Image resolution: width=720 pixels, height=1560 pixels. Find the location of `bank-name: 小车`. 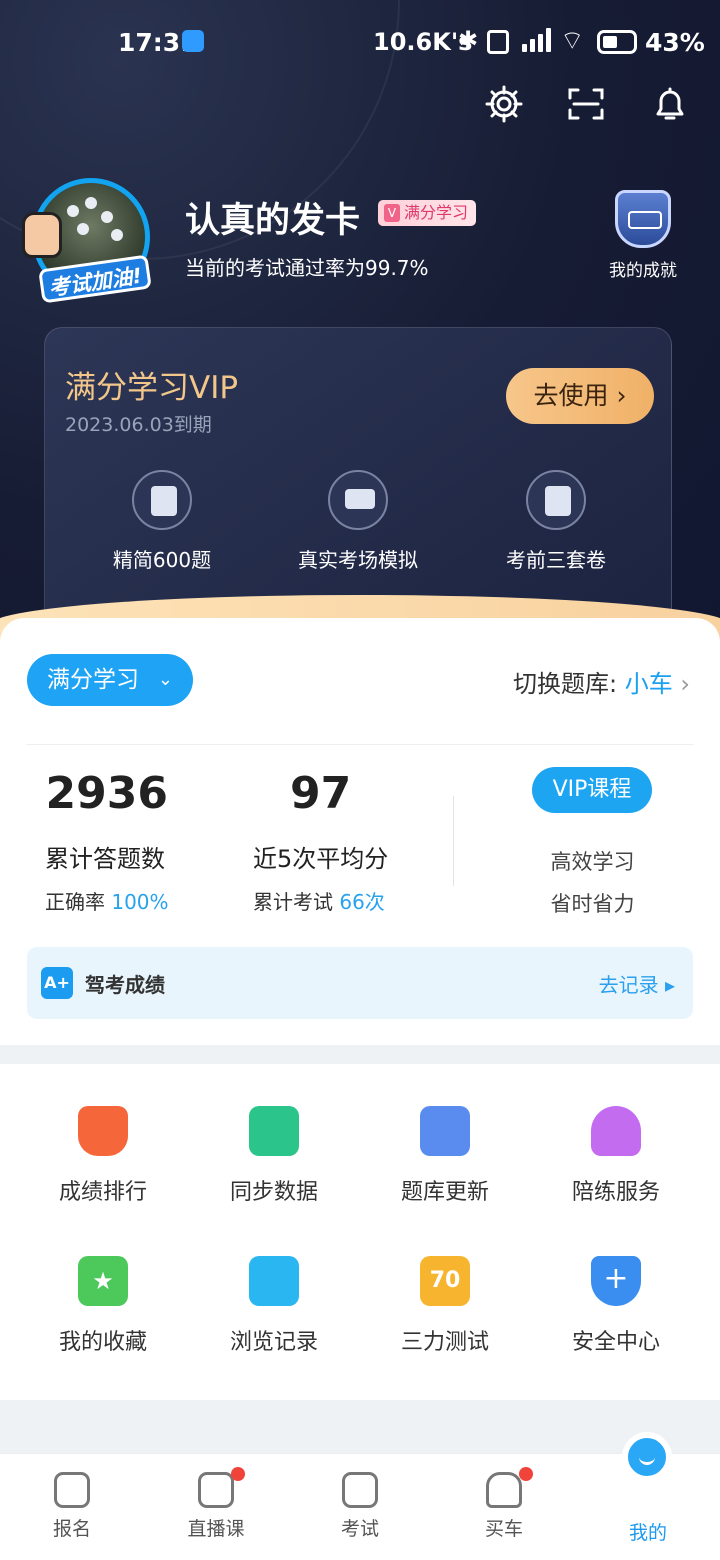

bank-name: 小车 is located at coordinates (648, 684).